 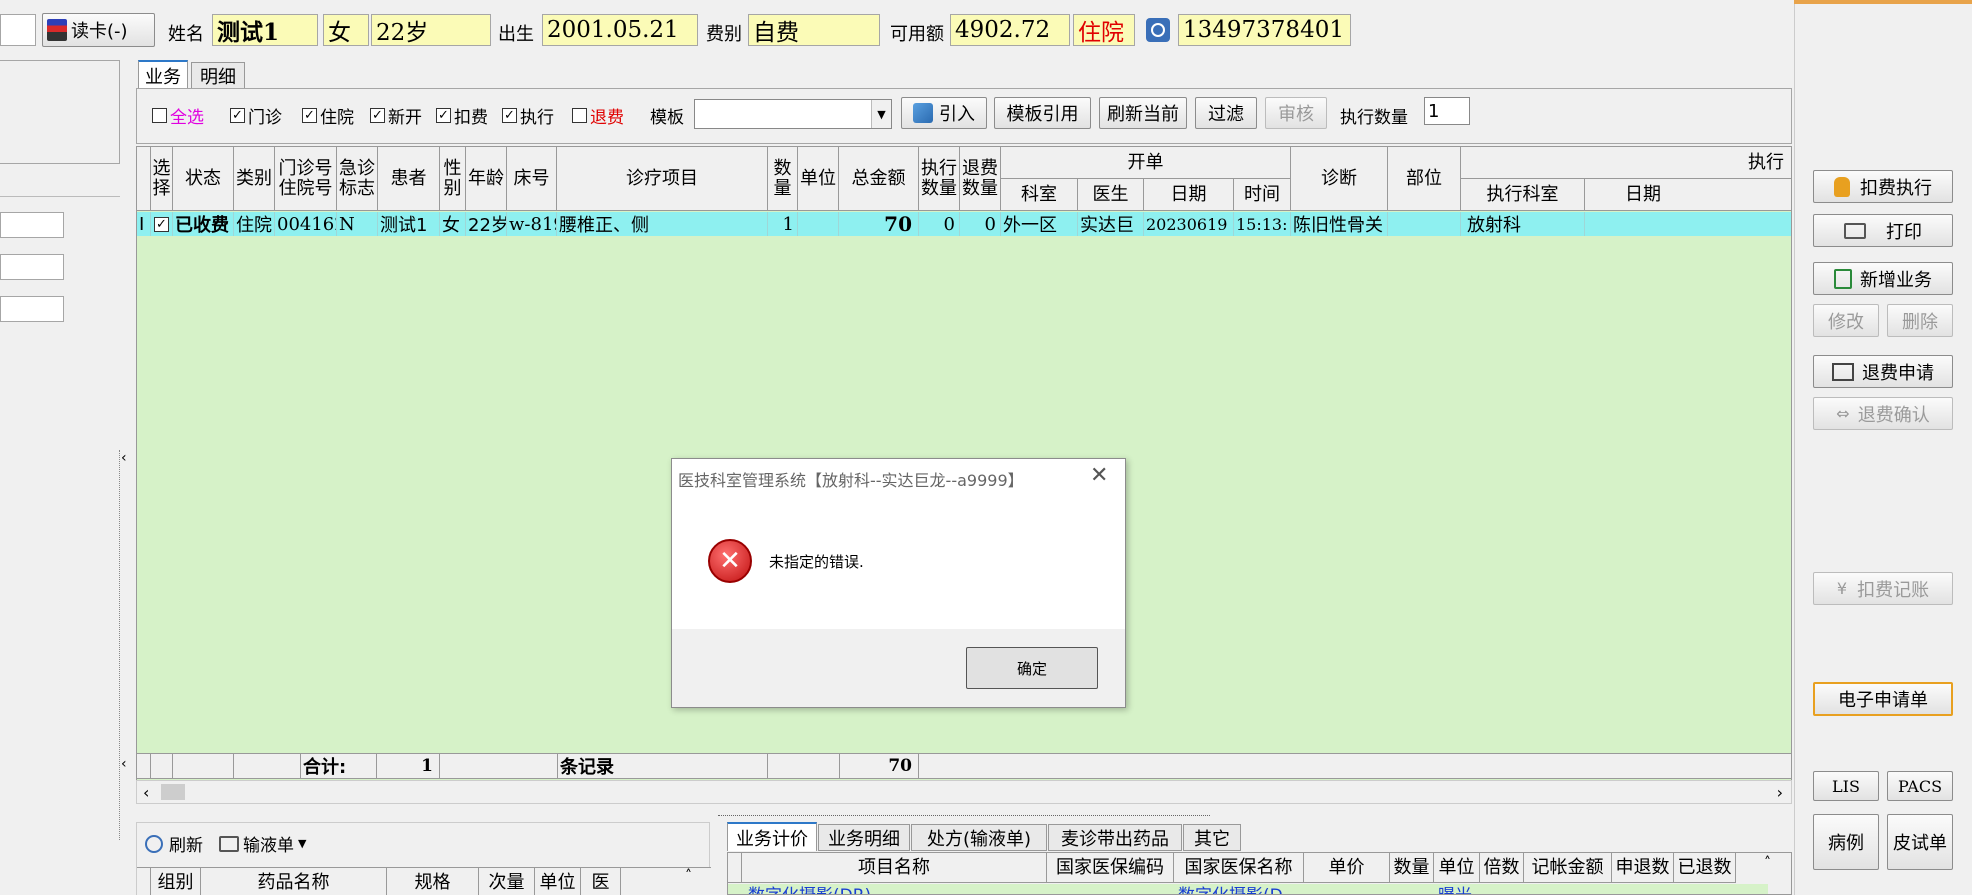 I want to click on delete-button: 删除, so click(x=1920, y=320).